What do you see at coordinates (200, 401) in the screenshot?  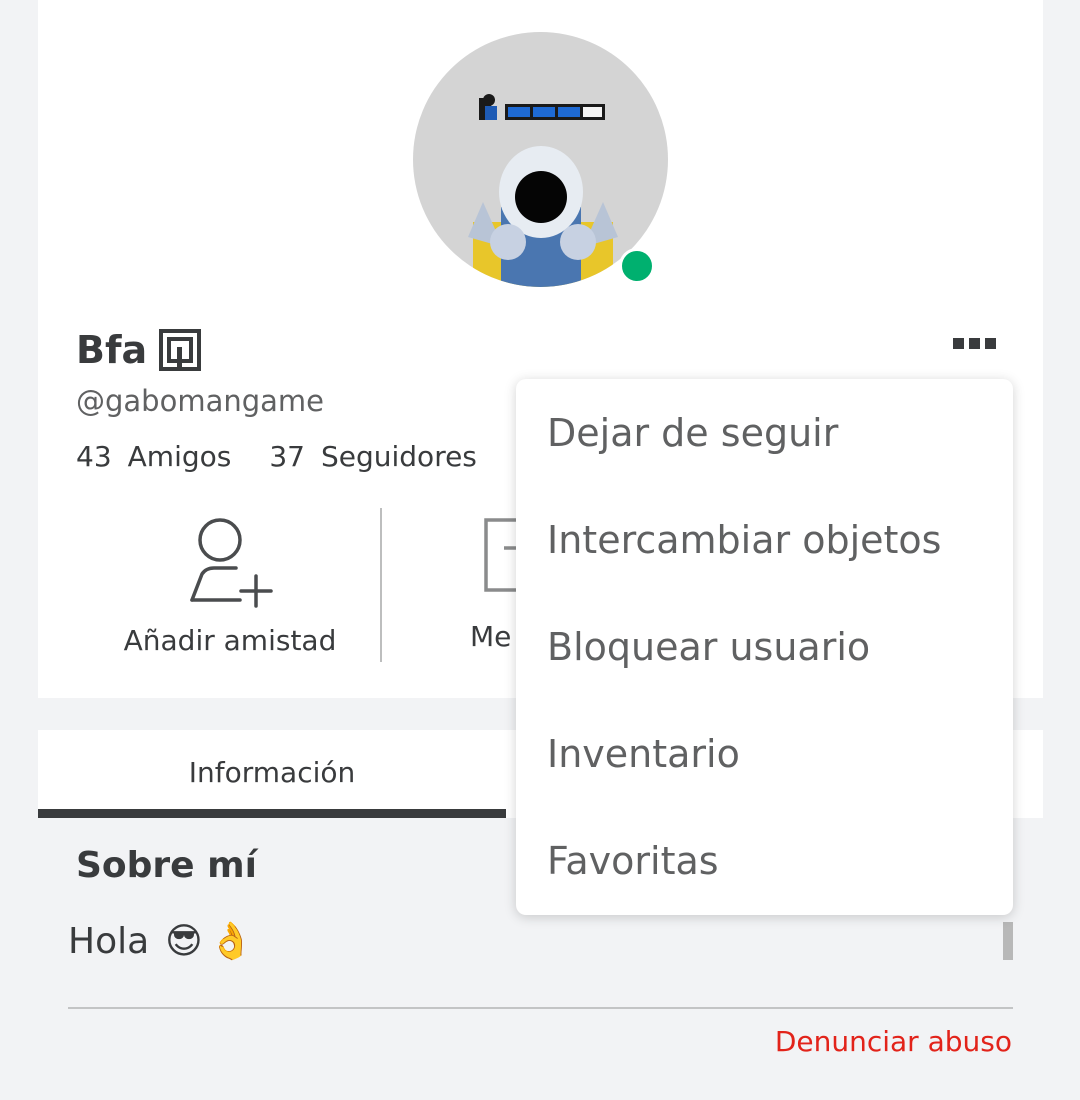 I see `username: @gabomangame` at bounding box center [200, 401].